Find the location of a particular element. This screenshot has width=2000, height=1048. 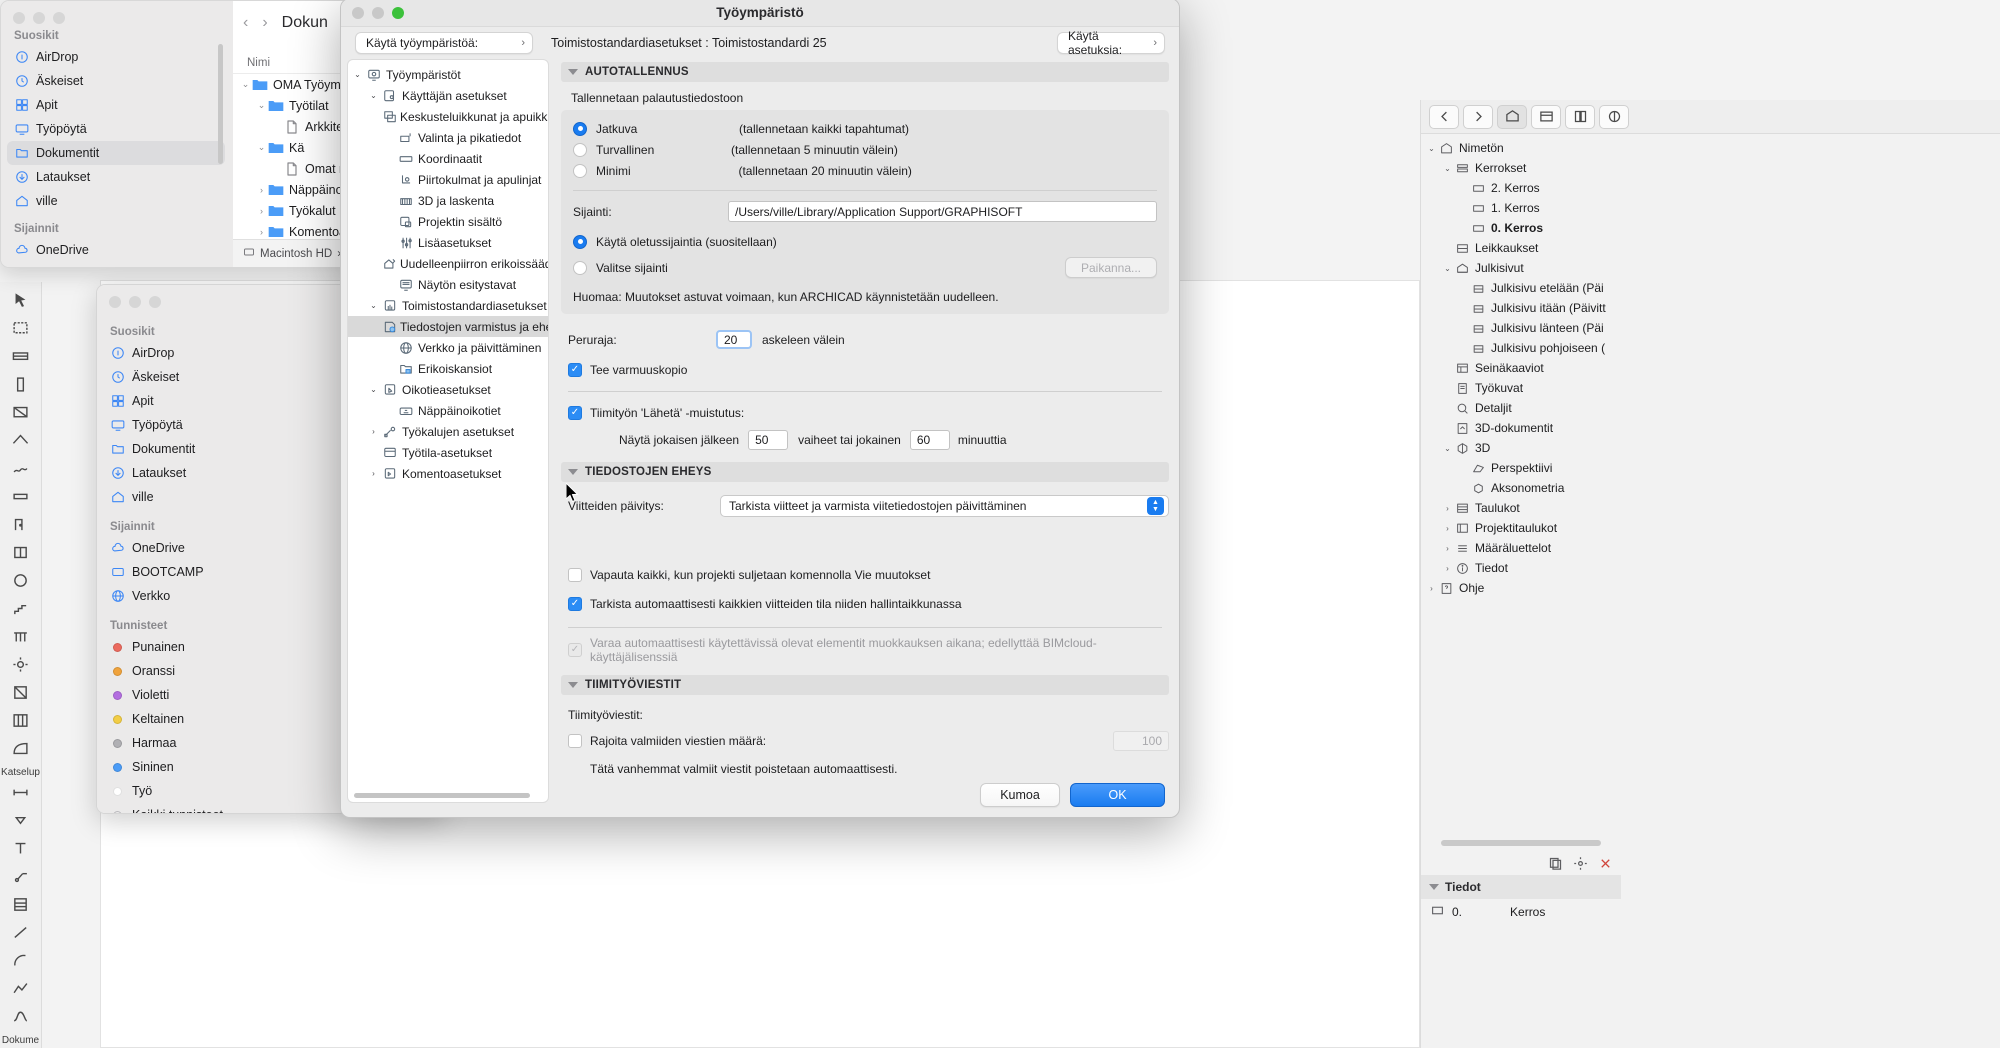

autosave-option-row: Jatkuva (tallennetaan kaikki tapahtumat) is located at coordinates (865, 128).